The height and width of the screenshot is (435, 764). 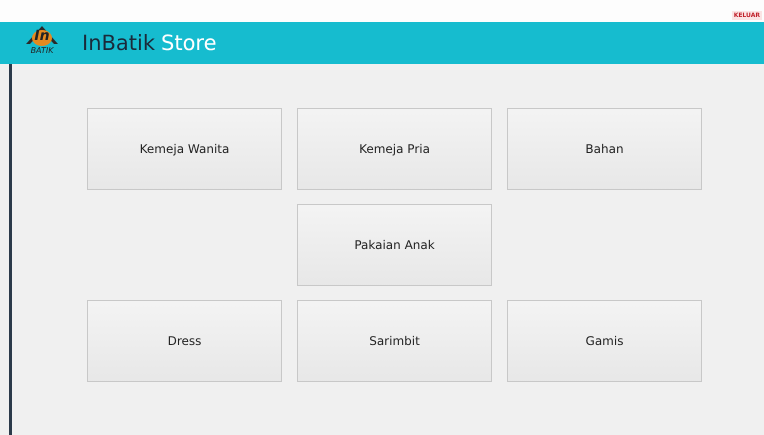 What do you see at coordinates (184, 341) in the screenshot?
I see `category-button: Dress` at bounding box center [184, 341].